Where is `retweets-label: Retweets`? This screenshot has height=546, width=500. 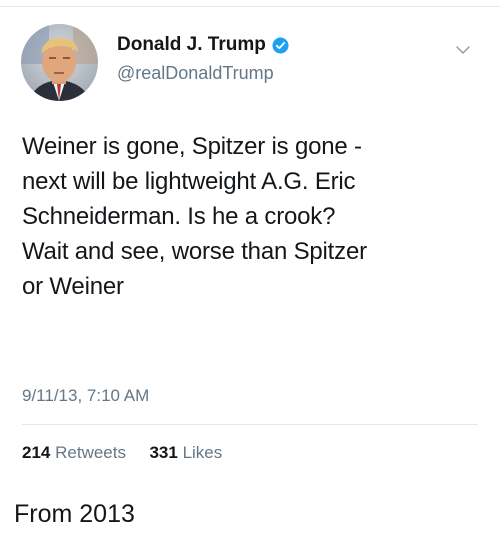 retweets-label: Retweets is located at coordinates (90, 452).